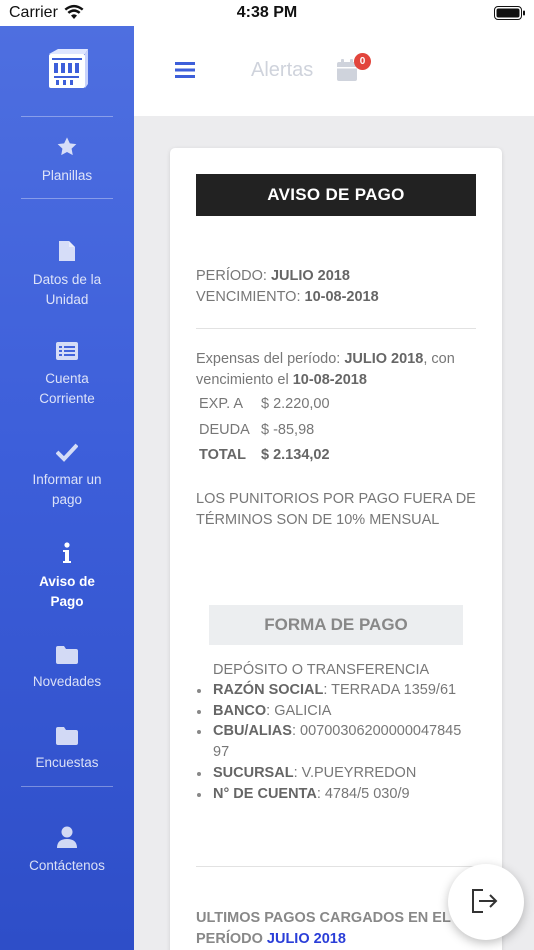 This screenshot has width=534, height=950. What do you see at coordinates (185, 70) in the screenshot?
I see `hamburger-menu-icon` at bounding box center [185, 70].